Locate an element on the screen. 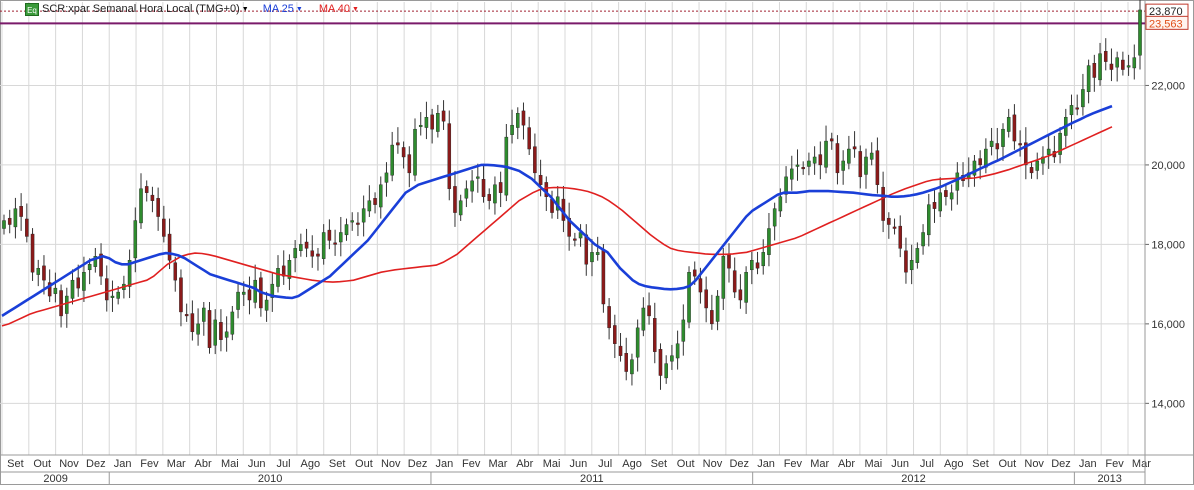  ma40-label: MA 40 is located at coordinates (334, 9).